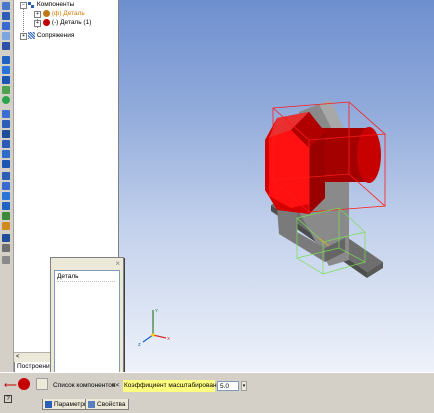 The height and width of the screenshot is (413, 434). I want to click on mirror-icon, so click(6, 164).